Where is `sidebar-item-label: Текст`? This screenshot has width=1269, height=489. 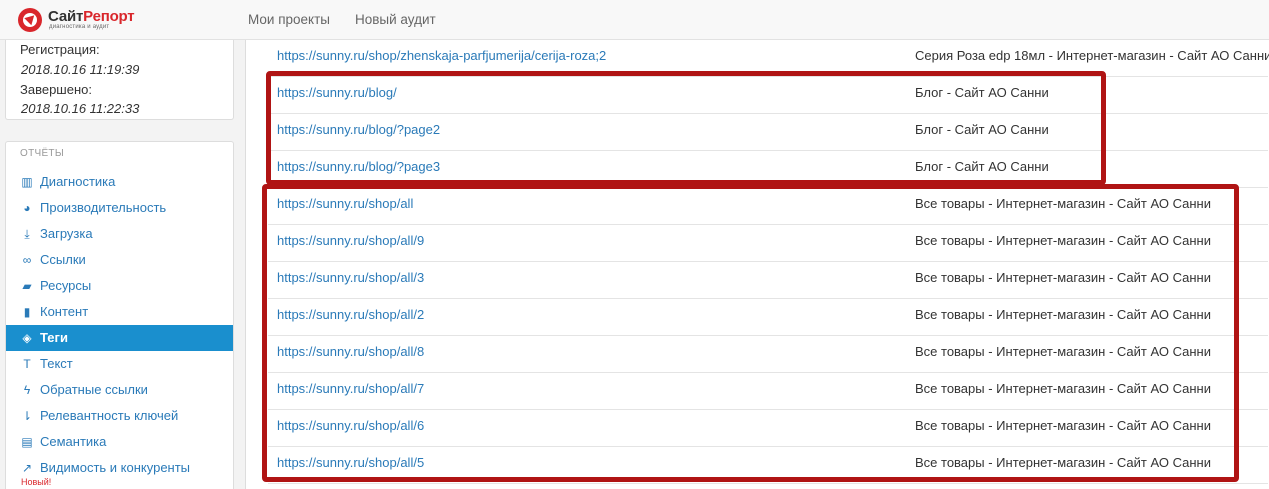
sidebar-item-label: Текст is located at coordinates (56, 363).